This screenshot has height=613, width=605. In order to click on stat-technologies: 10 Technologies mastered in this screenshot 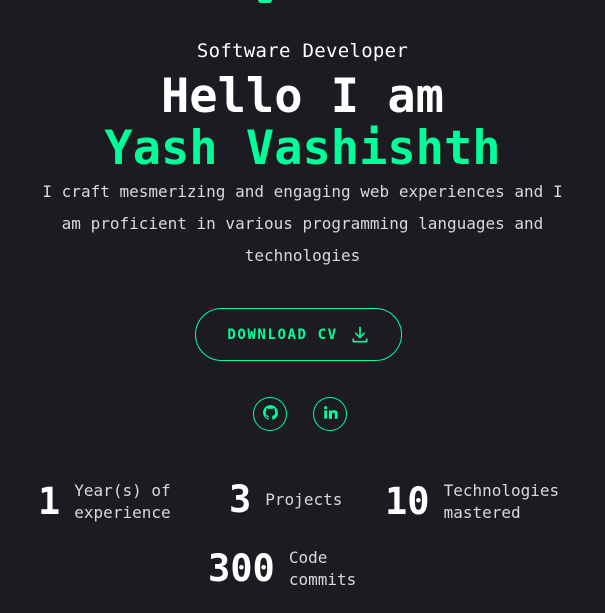, I will do `click(479, 502)`.